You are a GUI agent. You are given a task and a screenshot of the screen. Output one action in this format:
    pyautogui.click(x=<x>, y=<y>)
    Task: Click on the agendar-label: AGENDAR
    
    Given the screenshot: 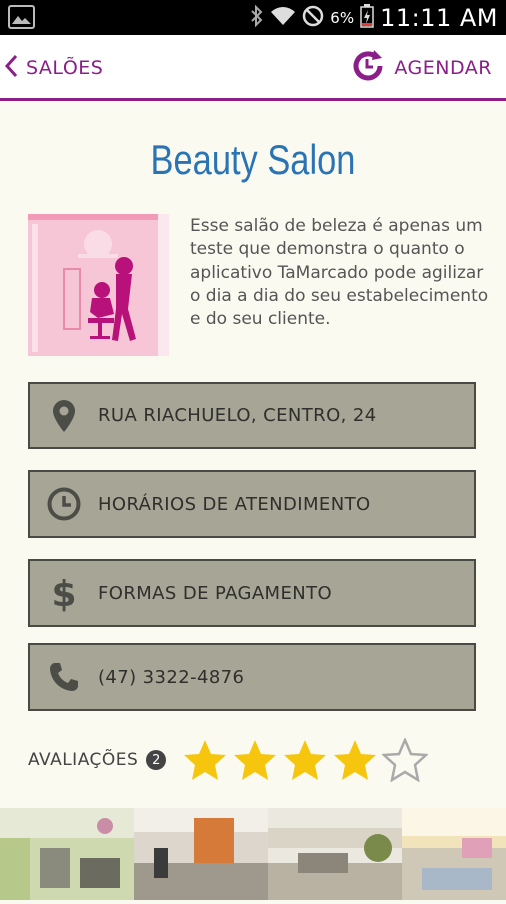 What is the action you would take?
    pyautogui.click(x=443, y=68)
    